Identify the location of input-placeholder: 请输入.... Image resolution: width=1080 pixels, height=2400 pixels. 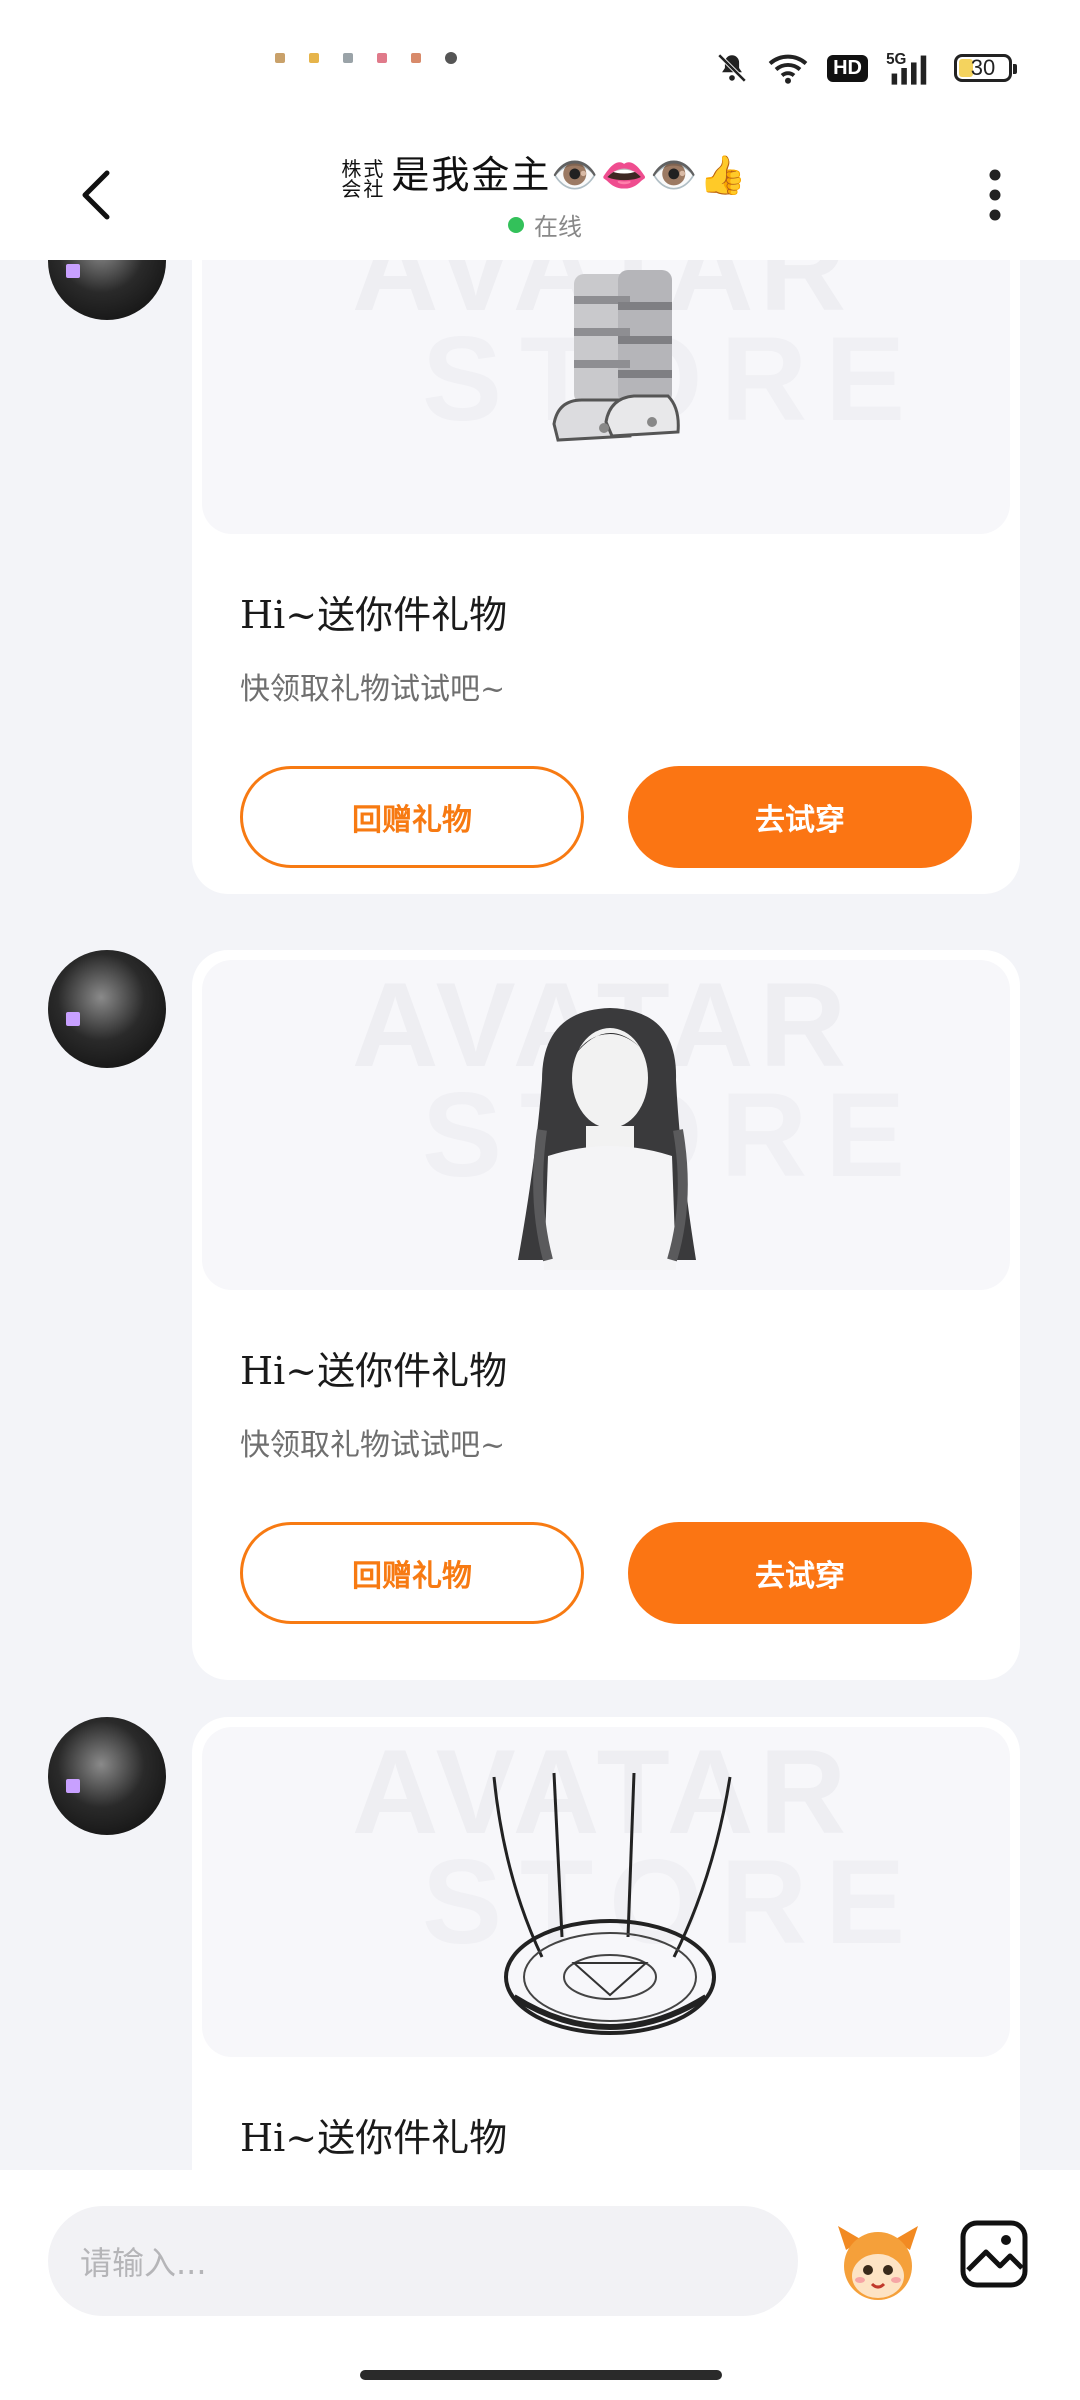
(143, 2263).